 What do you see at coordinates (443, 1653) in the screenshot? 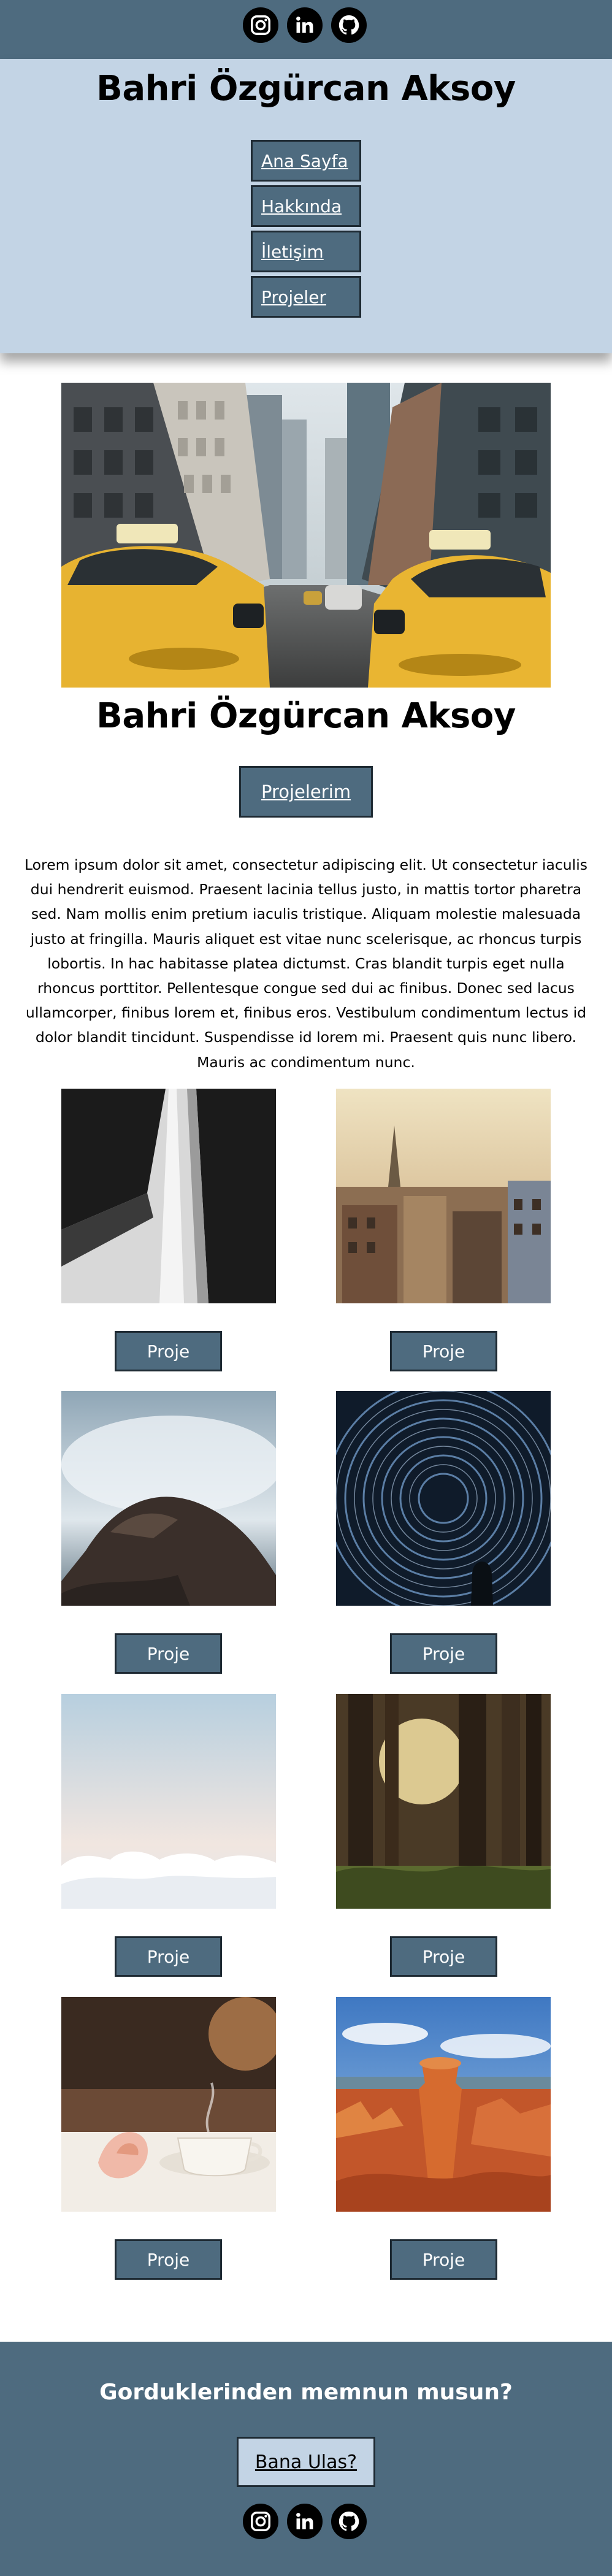
I see `project-button-4: Proje` at bounding box center [443, 1653].